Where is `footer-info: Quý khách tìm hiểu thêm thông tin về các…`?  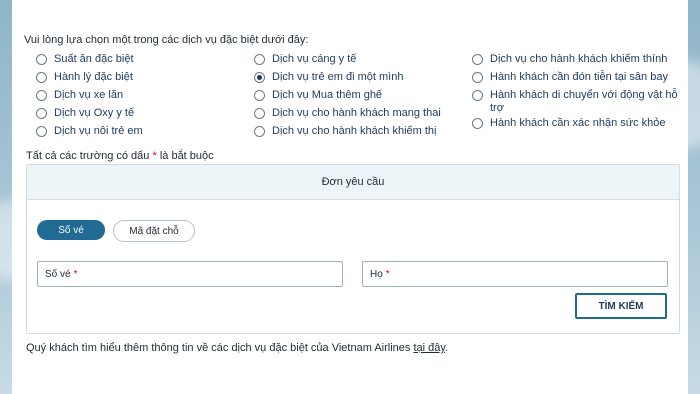
footer-info: Quý khách tìm hiểu thêm thông tin về các… is located at coordinates (237, 348).